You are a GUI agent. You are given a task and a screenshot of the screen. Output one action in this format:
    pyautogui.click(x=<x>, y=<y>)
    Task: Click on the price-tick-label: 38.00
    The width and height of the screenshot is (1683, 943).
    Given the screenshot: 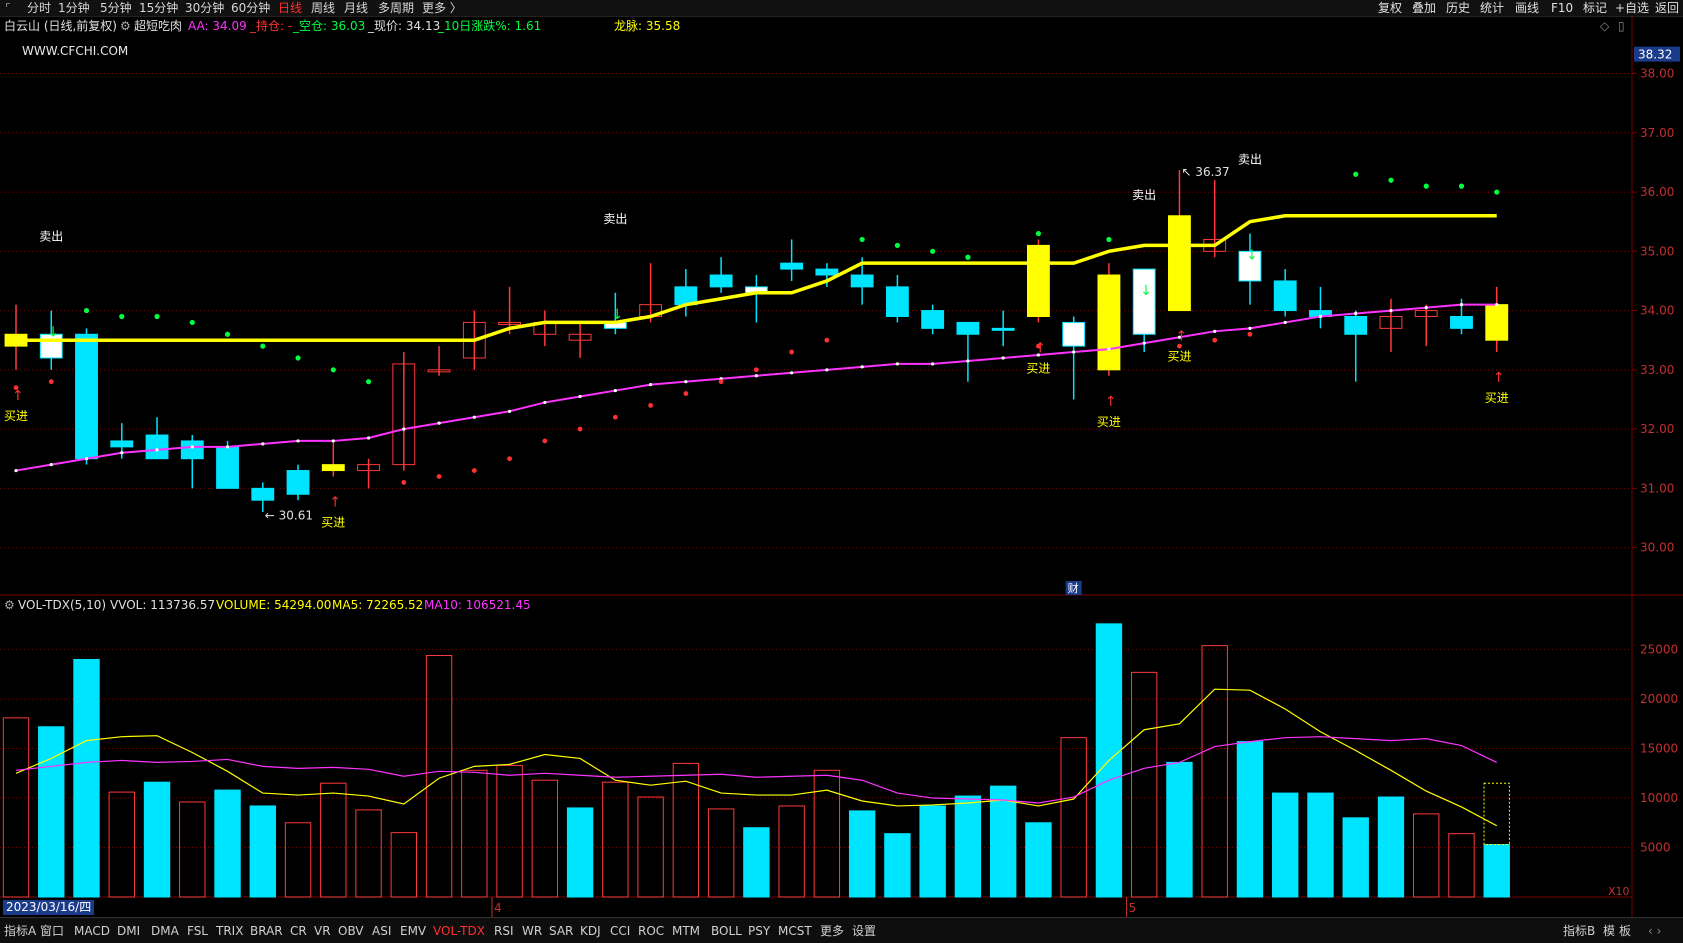 What is the action you would take?
    pyautogui.click(x=1657, y=74)
    